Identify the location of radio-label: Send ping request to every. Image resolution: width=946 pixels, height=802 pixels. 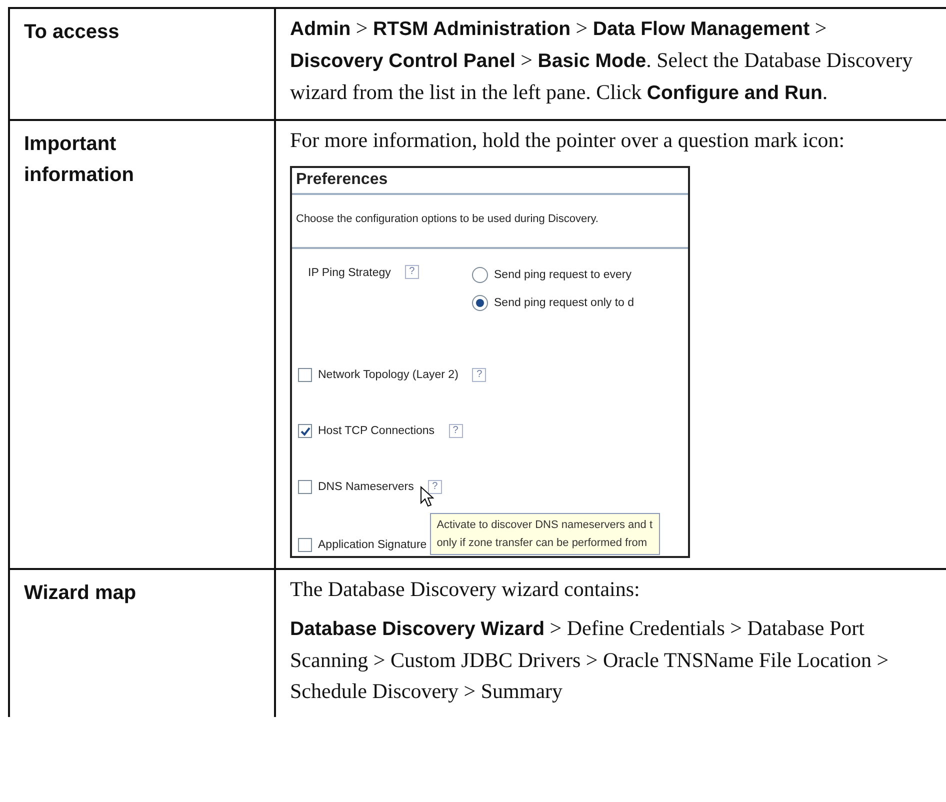
(563, 275).